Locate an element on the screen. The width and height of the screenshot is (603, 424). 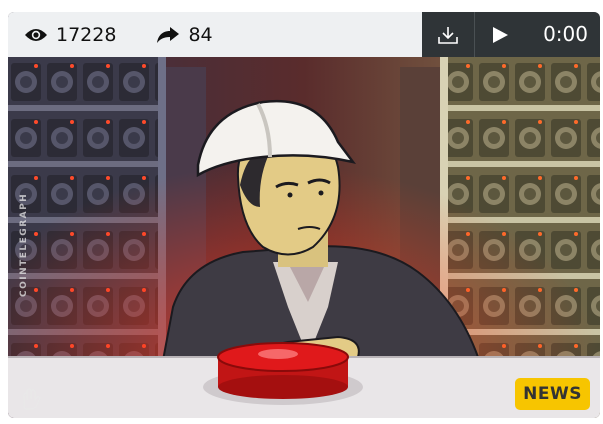
red-button is located at coordinates (283, 373).